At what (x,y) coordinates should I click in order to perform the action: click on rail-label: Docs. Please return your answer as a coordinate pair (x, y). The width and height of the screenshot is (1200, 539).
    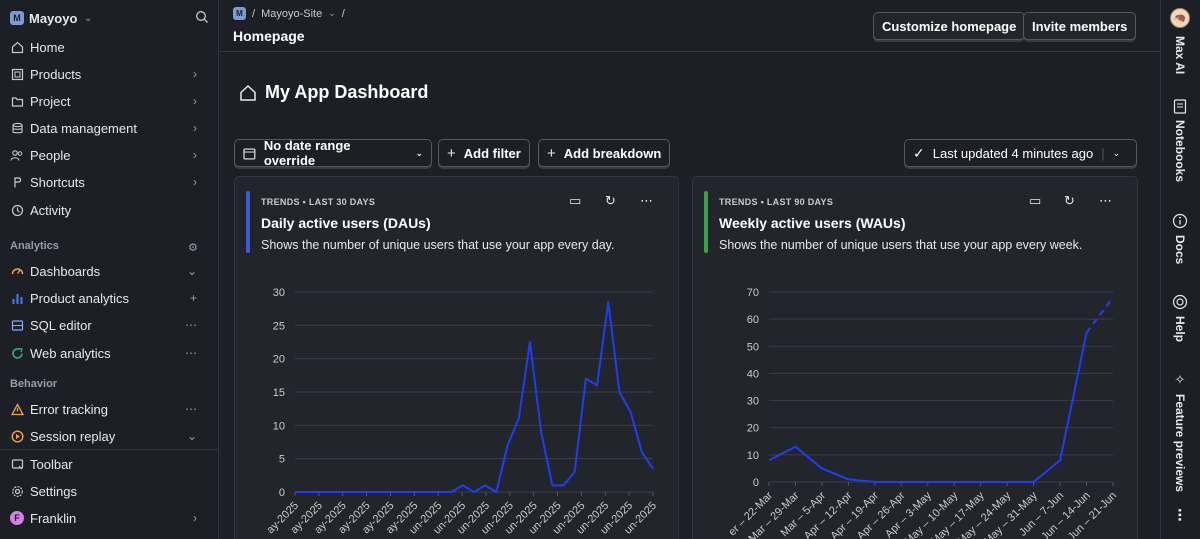
    Looking at the image, I should click on (1180, 250).